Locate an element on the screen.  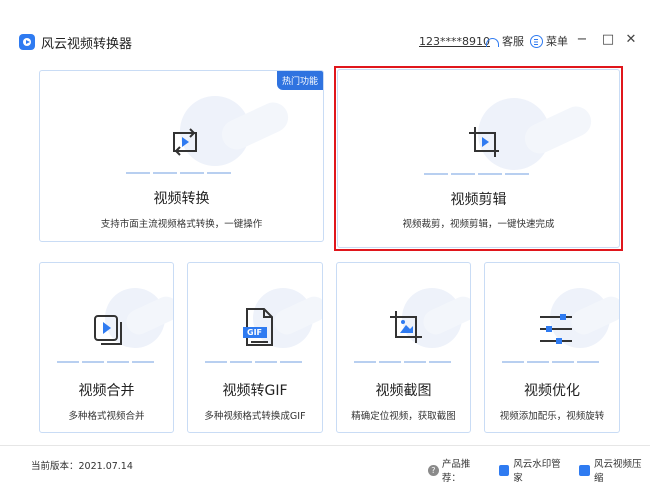
menu-button: 菜单 is located at coordinates (549, 41).